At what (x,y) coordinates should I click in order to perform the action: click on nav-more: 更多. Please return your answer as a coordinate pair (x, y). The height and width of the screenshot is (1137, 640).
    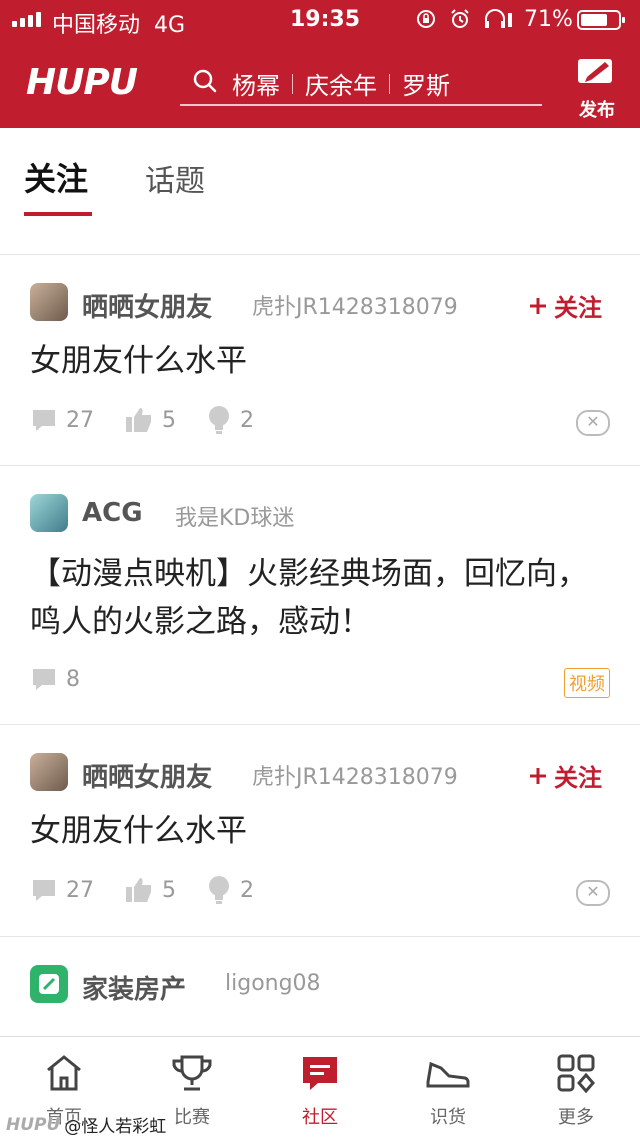
    Looking at the image, I should click on (576, 1090).